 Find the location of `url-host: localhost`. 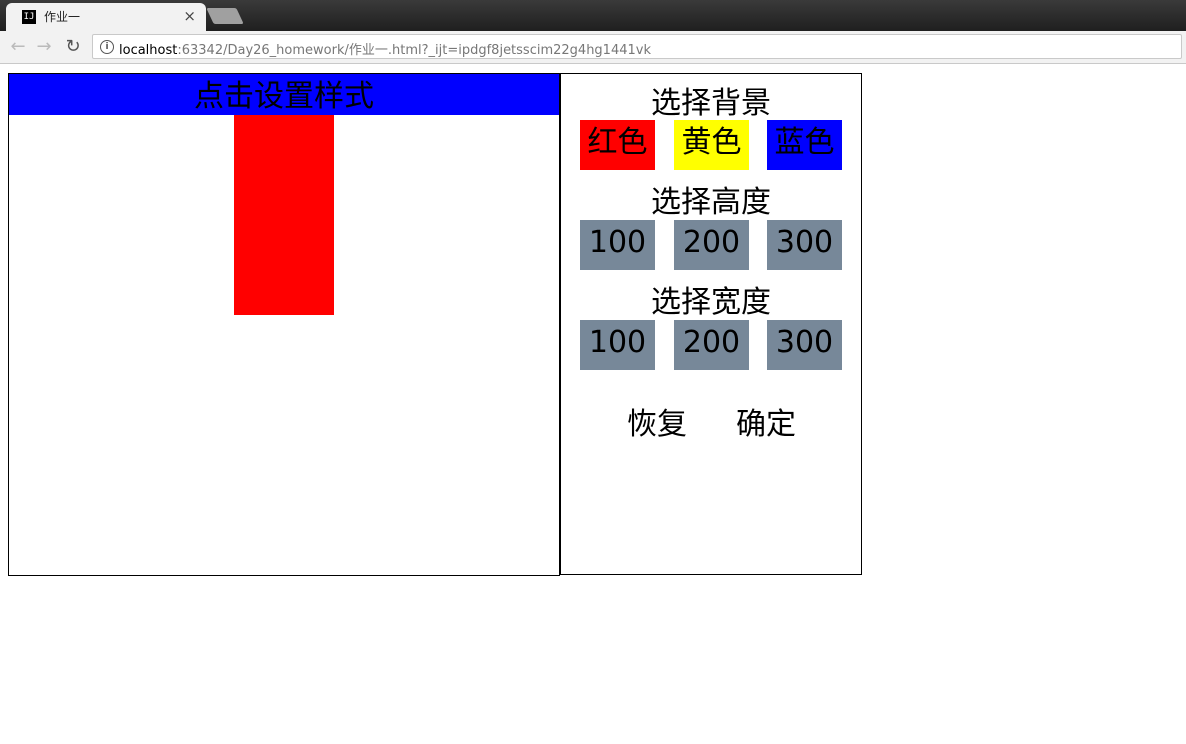

url-host: localhost is located at coordinates (148, 50).